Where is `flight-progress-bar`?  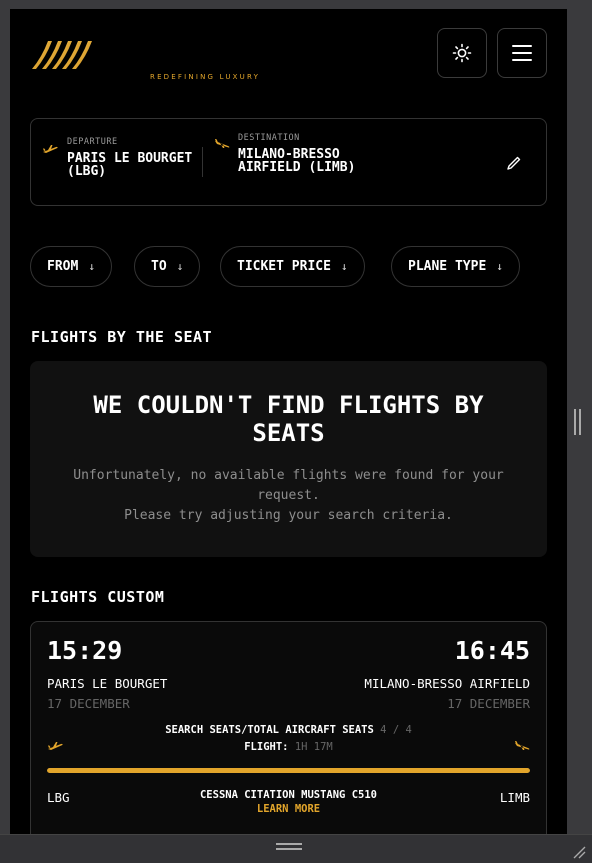
flight-progress-bar is located at coordinates (288, 770).